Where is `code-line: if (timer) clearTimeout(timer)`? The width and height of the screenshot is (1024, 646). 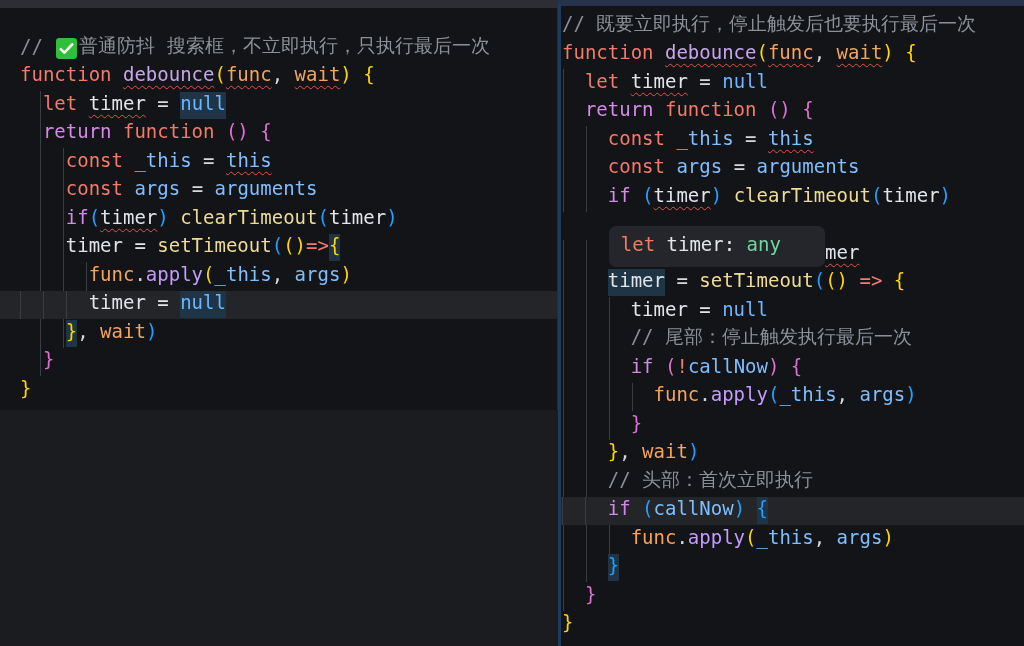
code-line: if (timer) clearTimeout(timer) is located at coordinates (779, 195).